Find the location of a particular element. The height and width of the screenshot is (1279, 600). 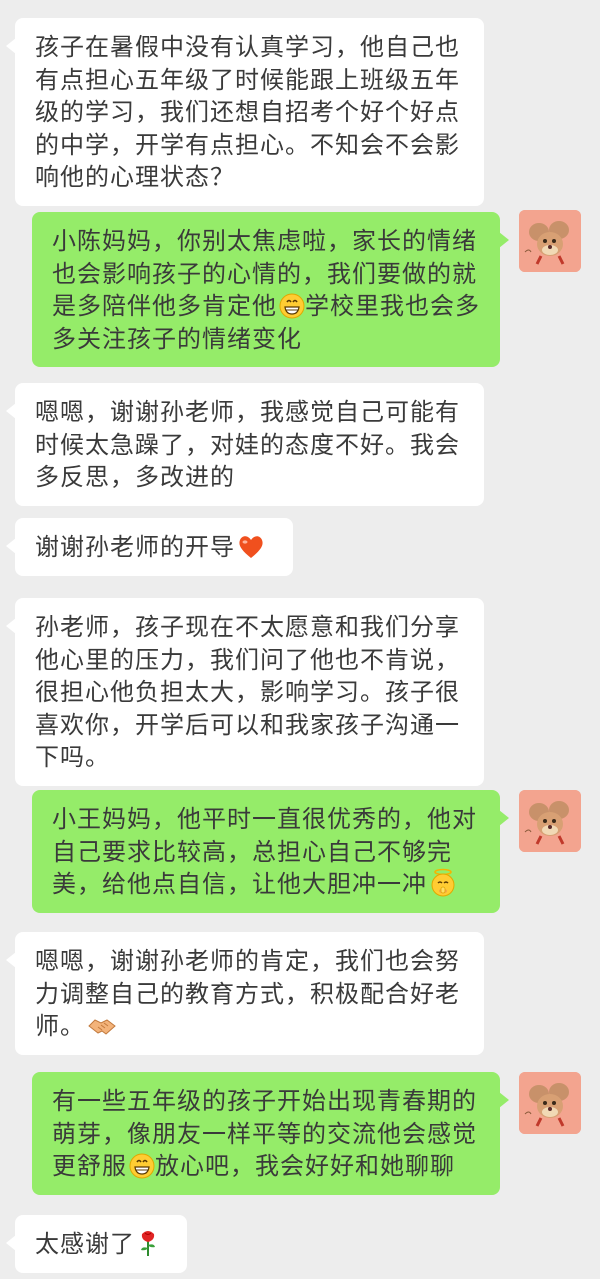

message-bubble: 太感谢了 is located at coordinates (96, 1244).